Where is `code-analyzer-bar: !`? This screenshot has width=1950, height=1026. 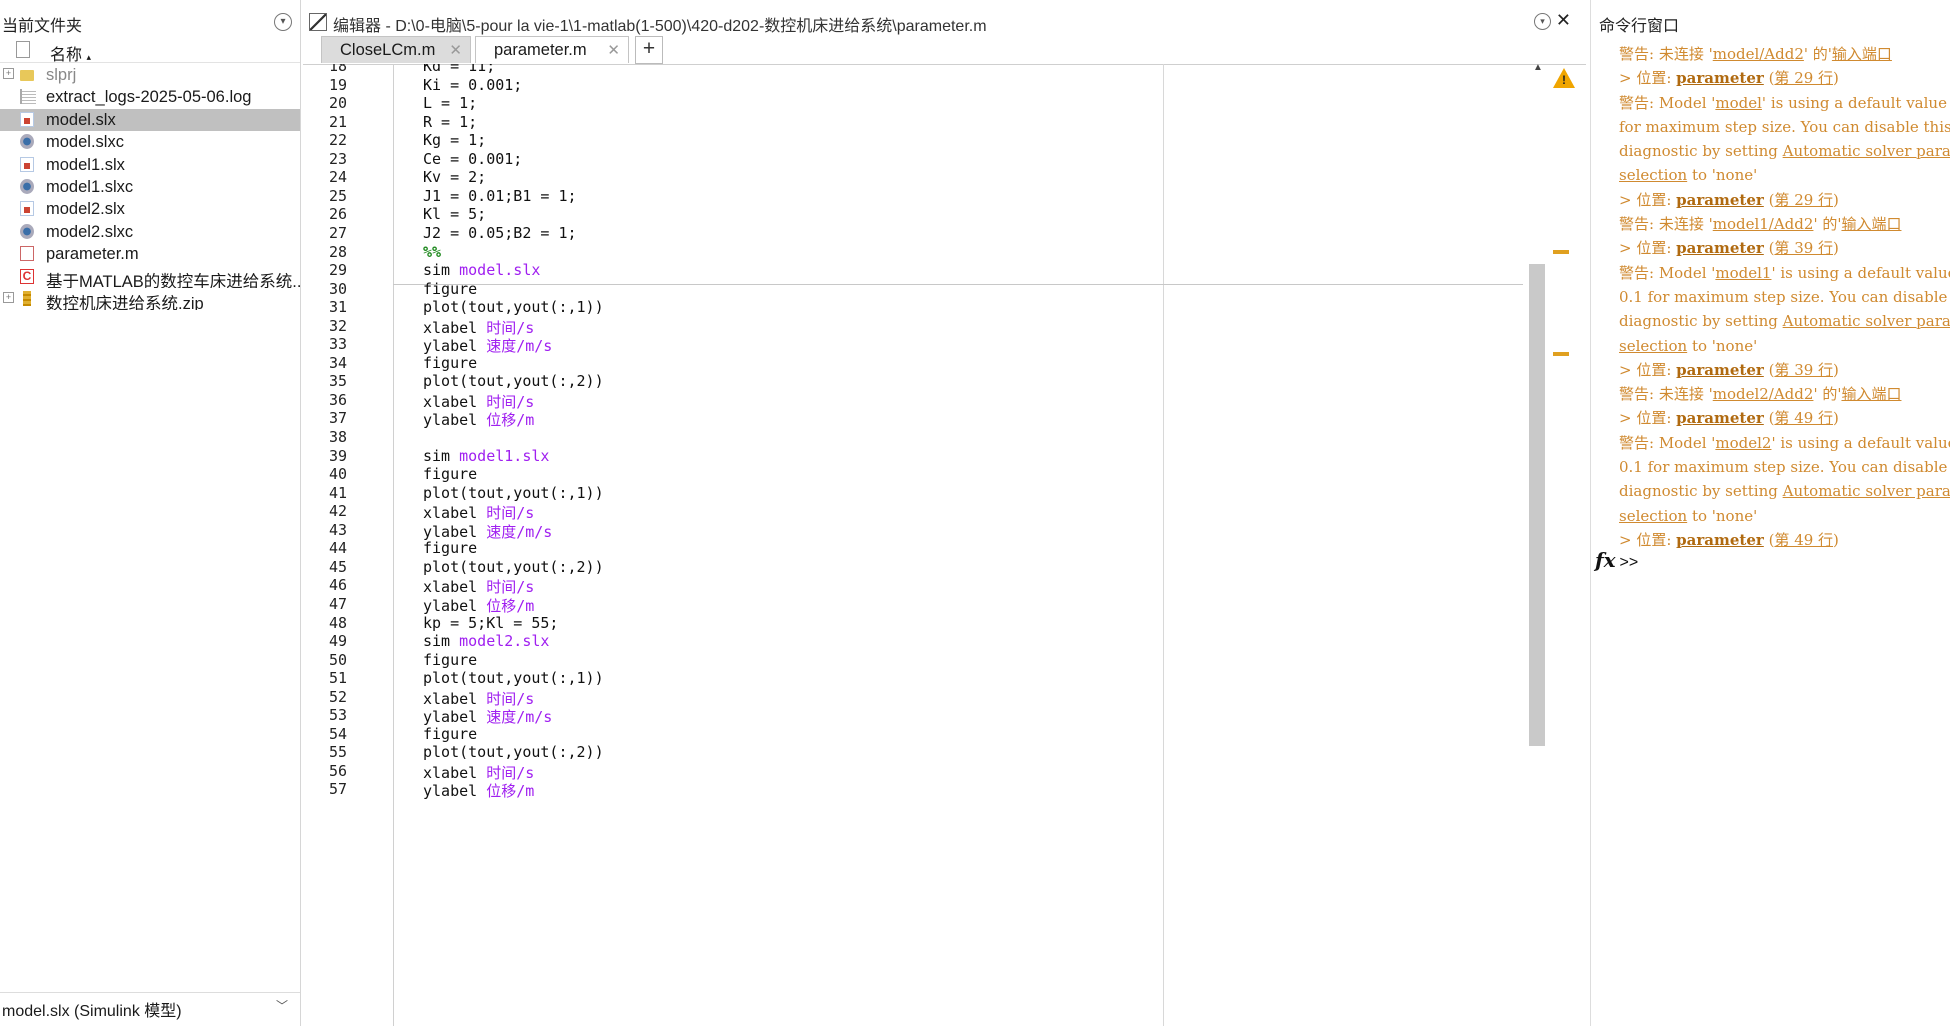 code-analyzer-bar: ! is located at coordinates (1562, 545).